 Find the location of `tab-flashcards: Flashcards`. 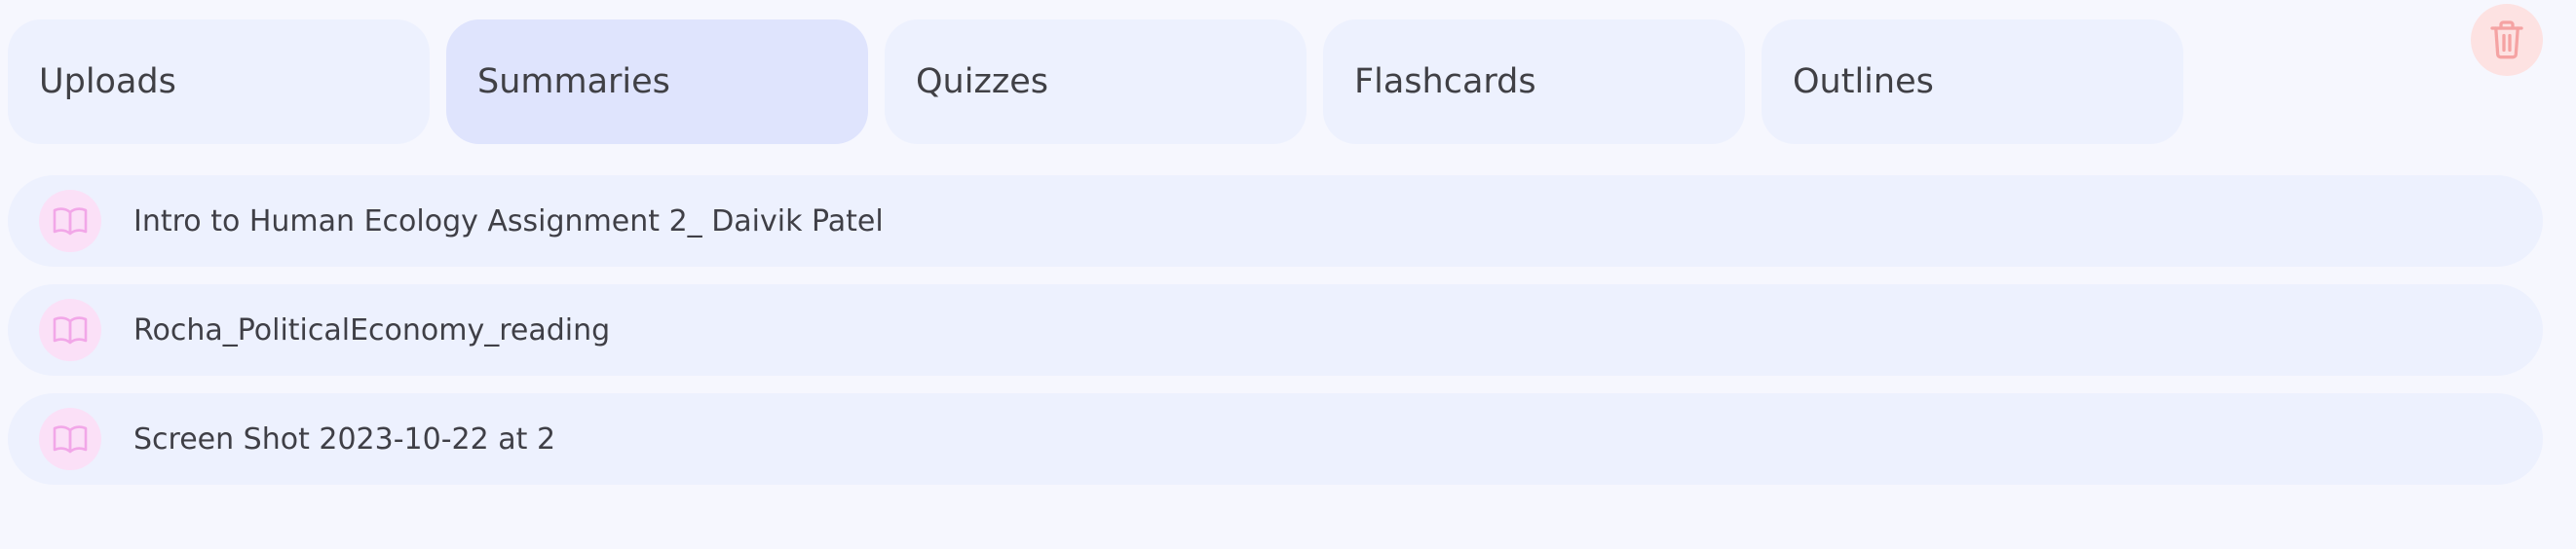

tab-flashcards: Flashcards is located at coordinates (1534, 82).